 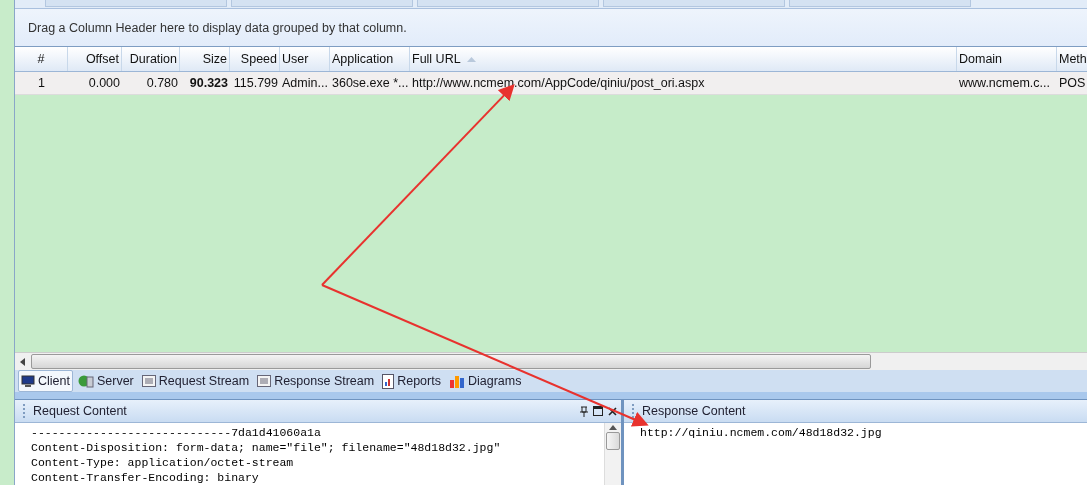 I want to click on panel-title: Response Content, so click(x=694, y=411).